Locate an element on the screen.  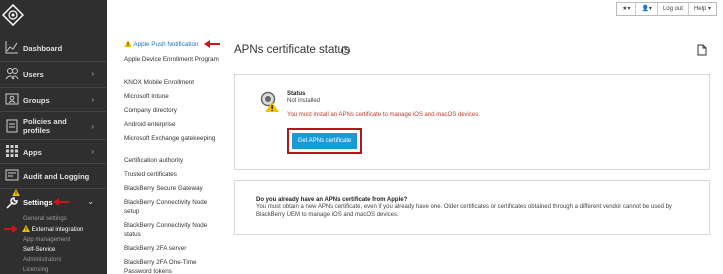
get-apns-certificate-button: Get APNs certificate is located at coordinates (324, 141).